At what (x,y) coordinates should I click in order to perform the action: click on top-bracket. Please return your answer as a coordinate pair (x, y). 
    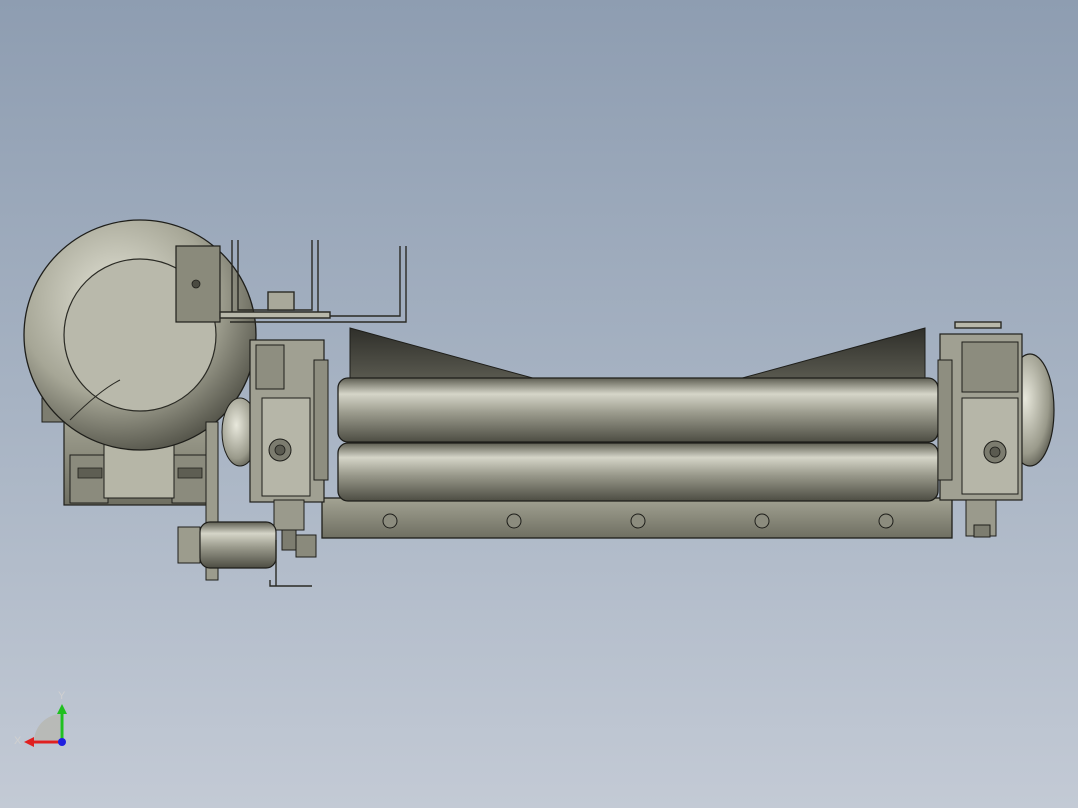
    Looking at the image, I should click on (610, 284).